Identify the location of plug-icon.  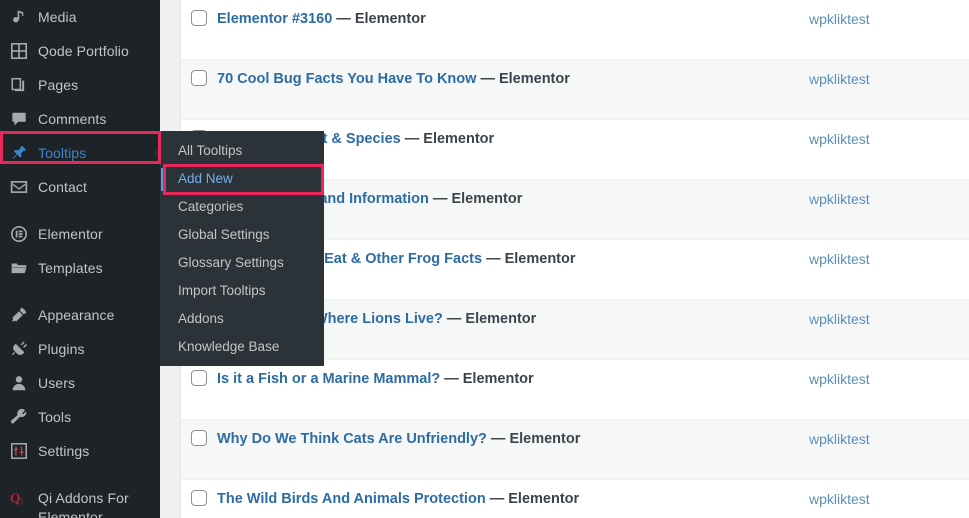
(19, 349).